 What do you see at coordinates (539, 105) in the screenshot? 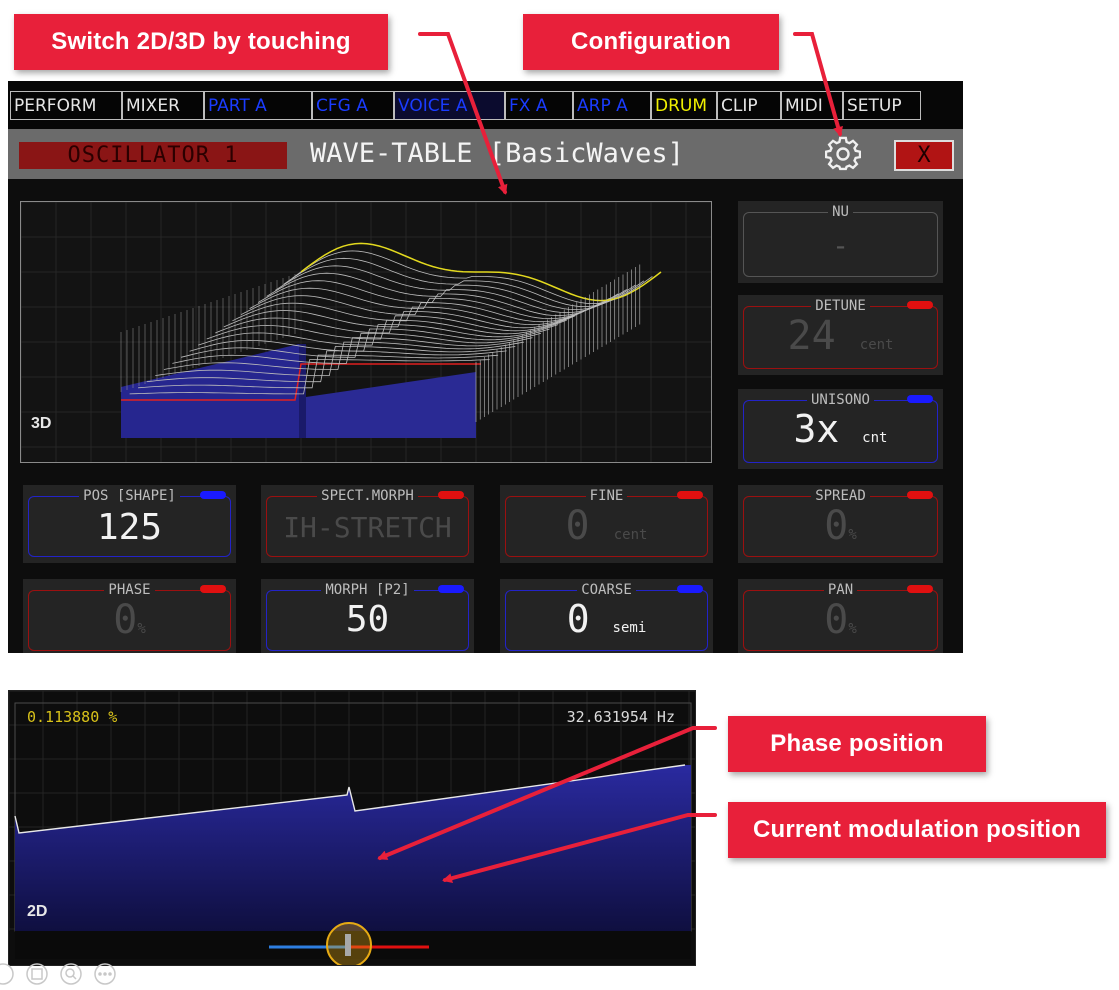
I see `tab-fx-a: FX A` at bounding box center [539, 105].